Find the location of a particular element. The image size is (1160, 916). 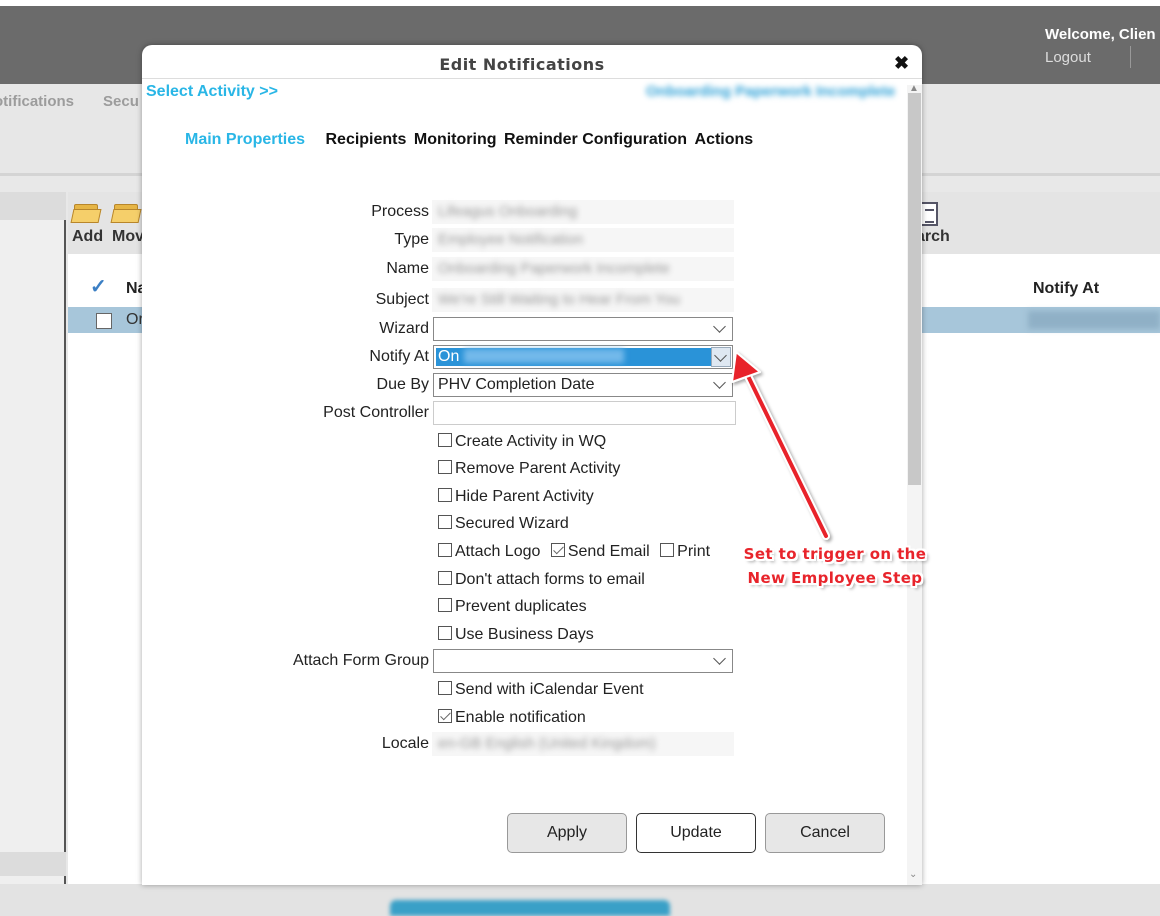

close-icon: ✖ is located at coordinates (901, 63).